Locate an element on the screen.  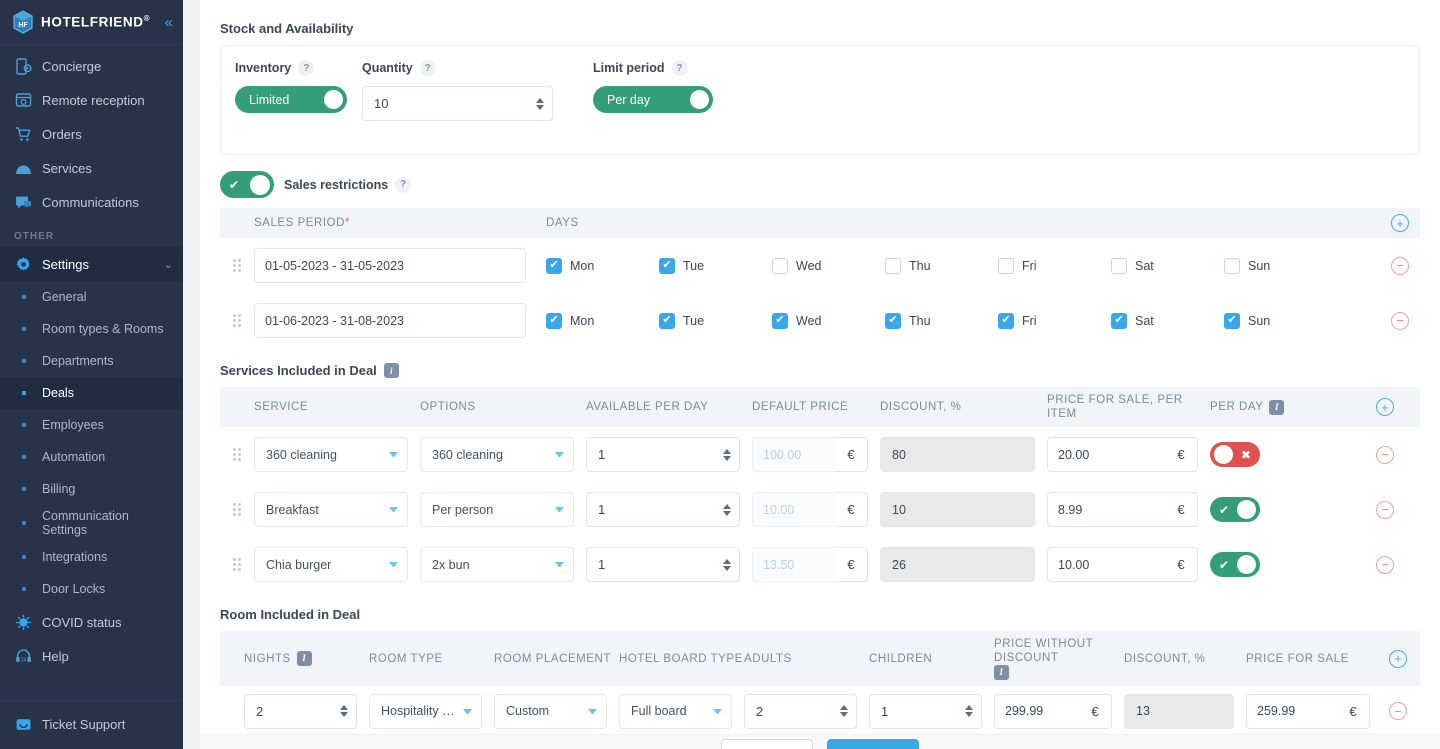
day-checkbox-thu: ✔ Thu is located at coordinates (941, 320).